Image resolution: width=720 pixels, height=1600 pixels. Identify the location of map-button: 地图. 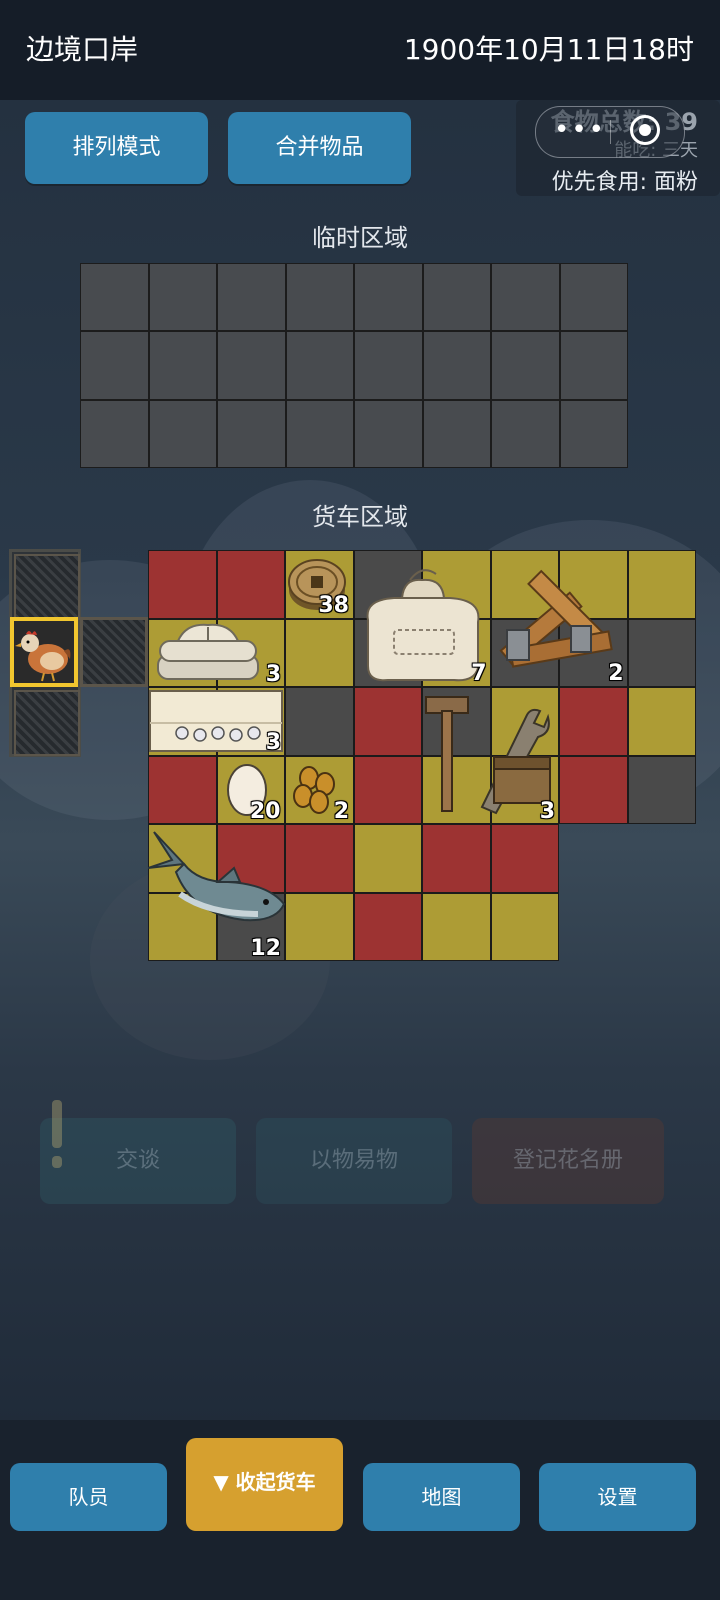
(441, 1497).